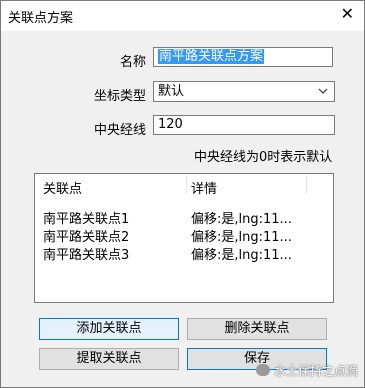 Image resolution: width=365 pixels, height=388 pixels. What do you see at coordinates (62, 187) in the screenshot?
I see `column-header-point: 关联点` at bounding box center [62, 187].